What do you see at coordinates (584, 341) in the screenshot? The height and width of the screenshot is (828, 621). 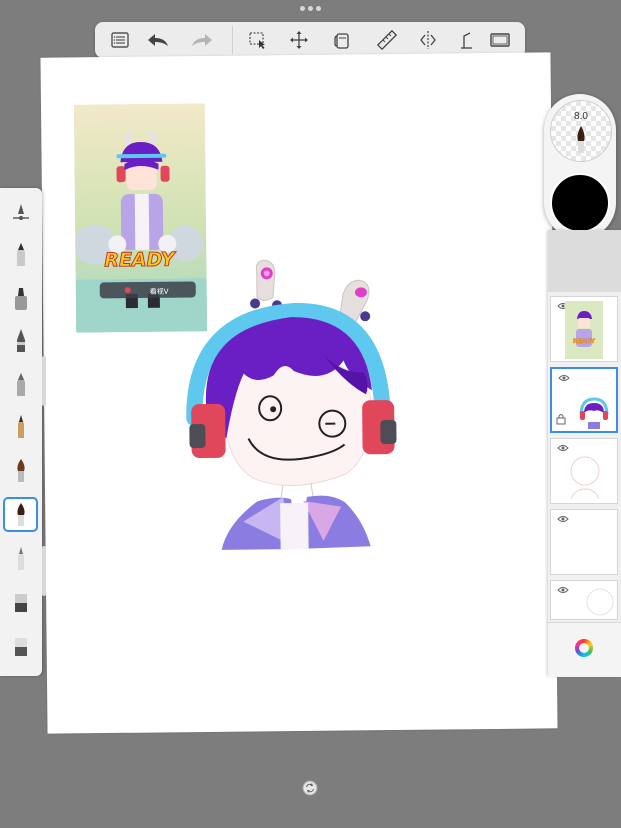 I see `svg-text: READY` at bounding box center [584, 341].